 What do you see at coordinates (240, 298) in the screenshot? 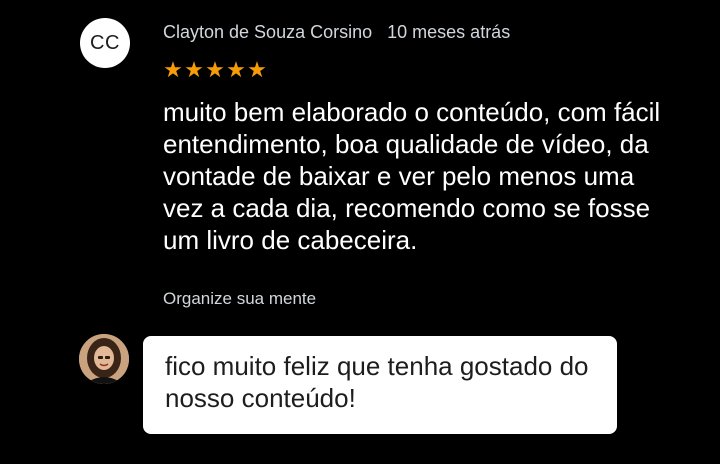
I see `course-name: Organize sua mente` at bounding box center [240, 298].